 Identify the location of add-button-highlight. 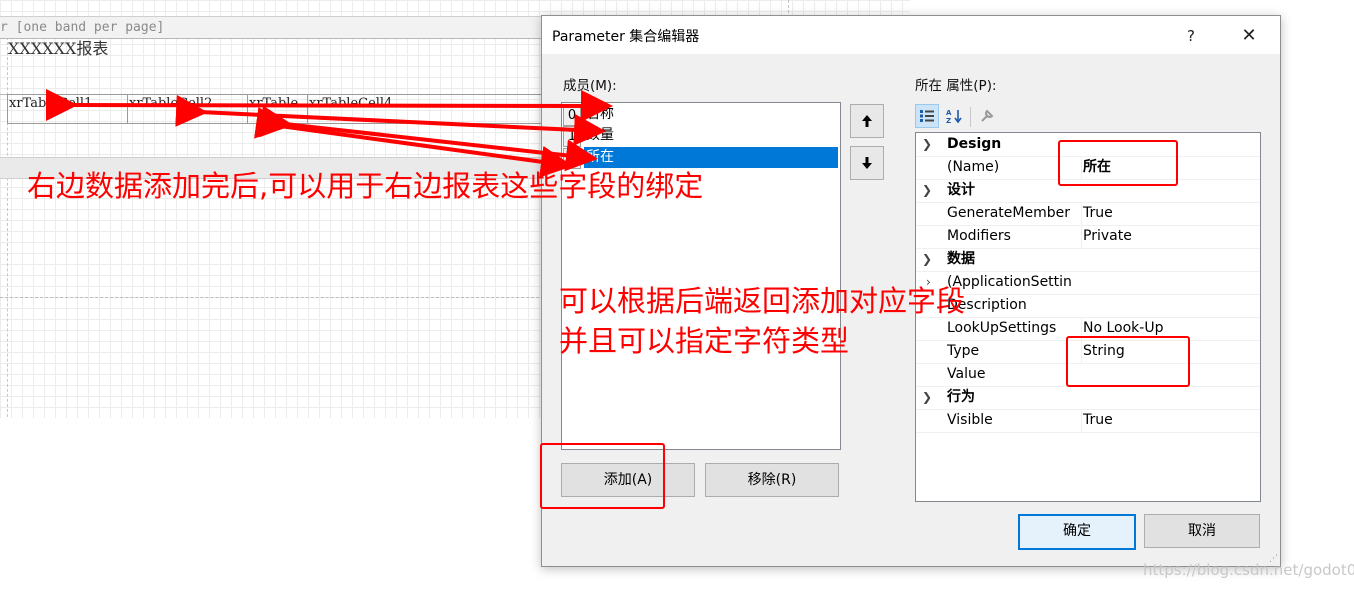
(602, 476).